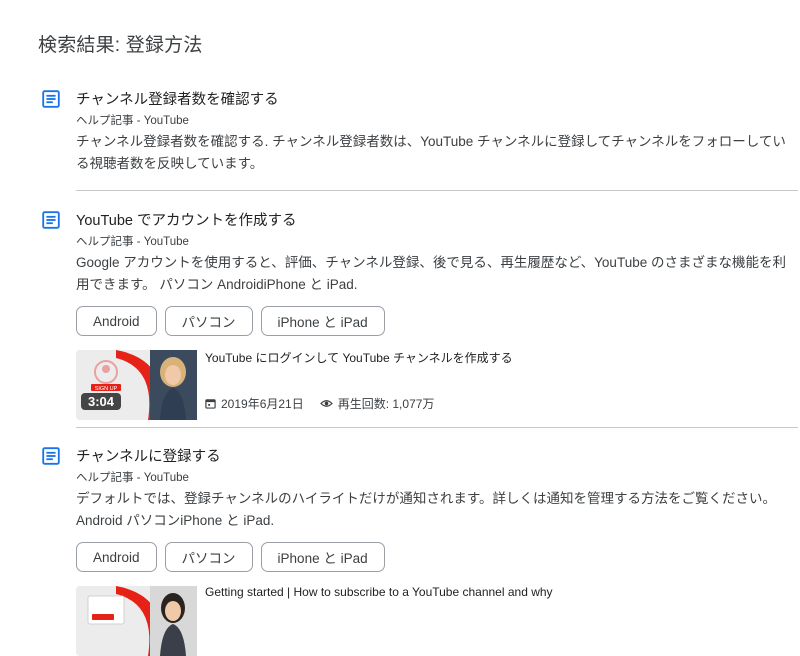  What do you see at coordinates (262, 404) in the screenshot?
I see `video-date: 2019年6月21日` at bounding box center [262, 404].